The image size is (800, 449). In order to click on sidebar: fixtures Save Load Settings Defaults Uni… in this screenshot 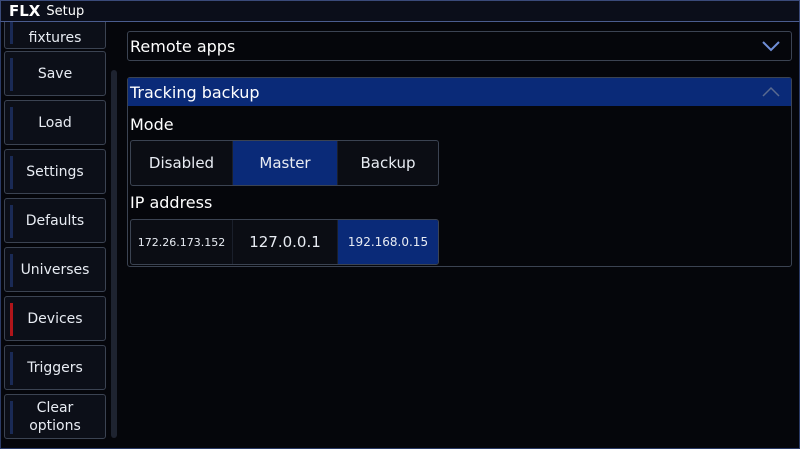, I will do `click(56, 234)`.